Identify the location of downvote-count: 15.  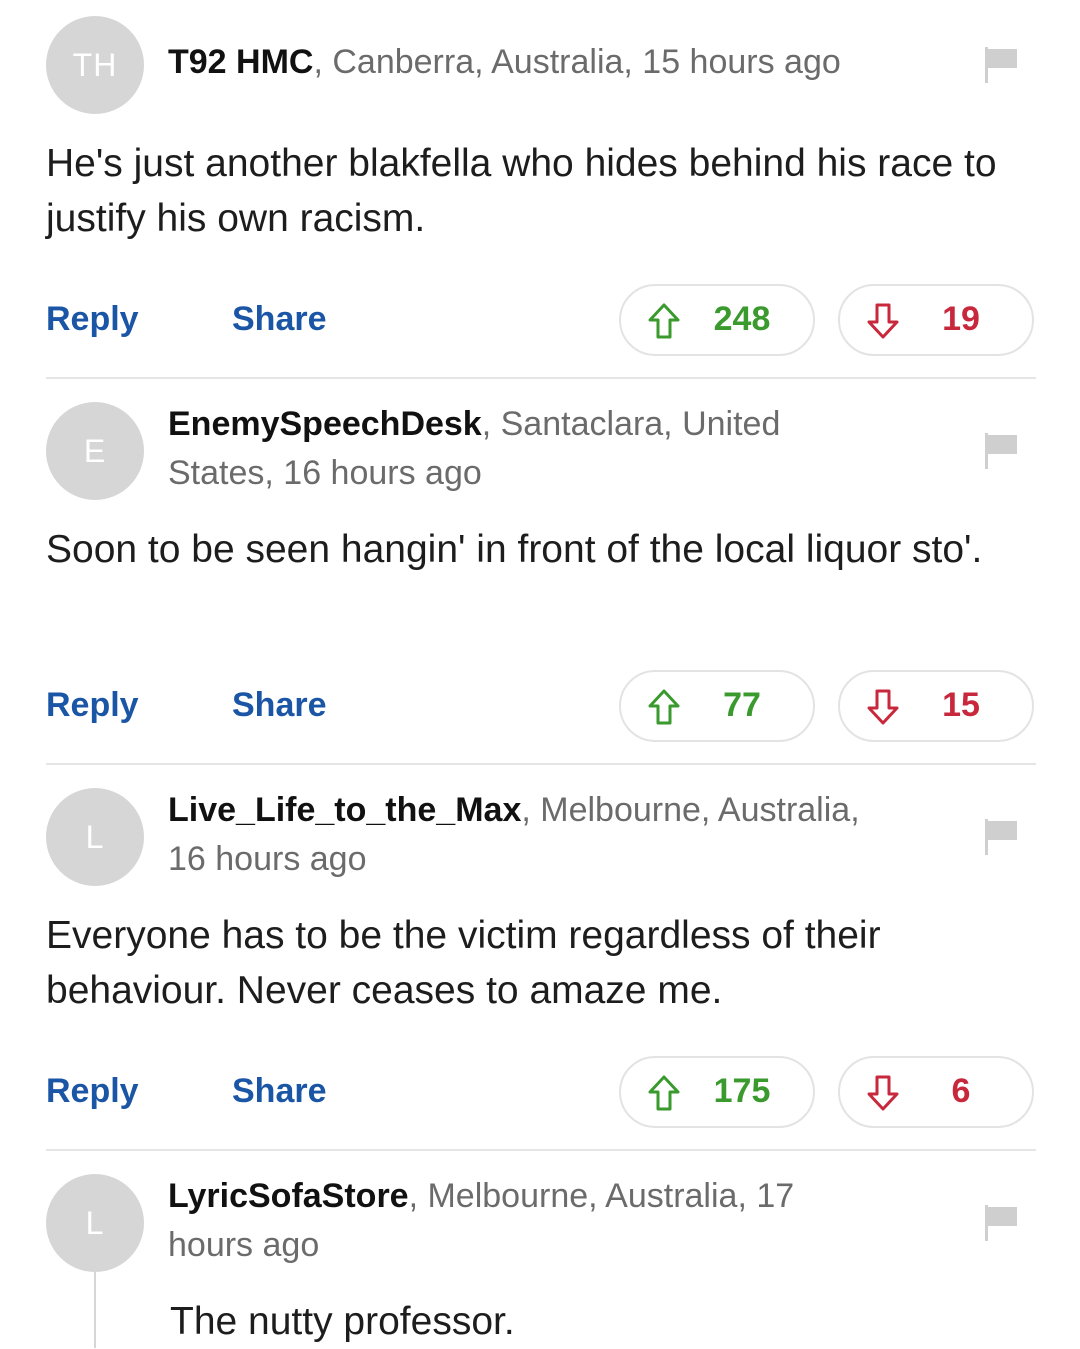
(961, 705).